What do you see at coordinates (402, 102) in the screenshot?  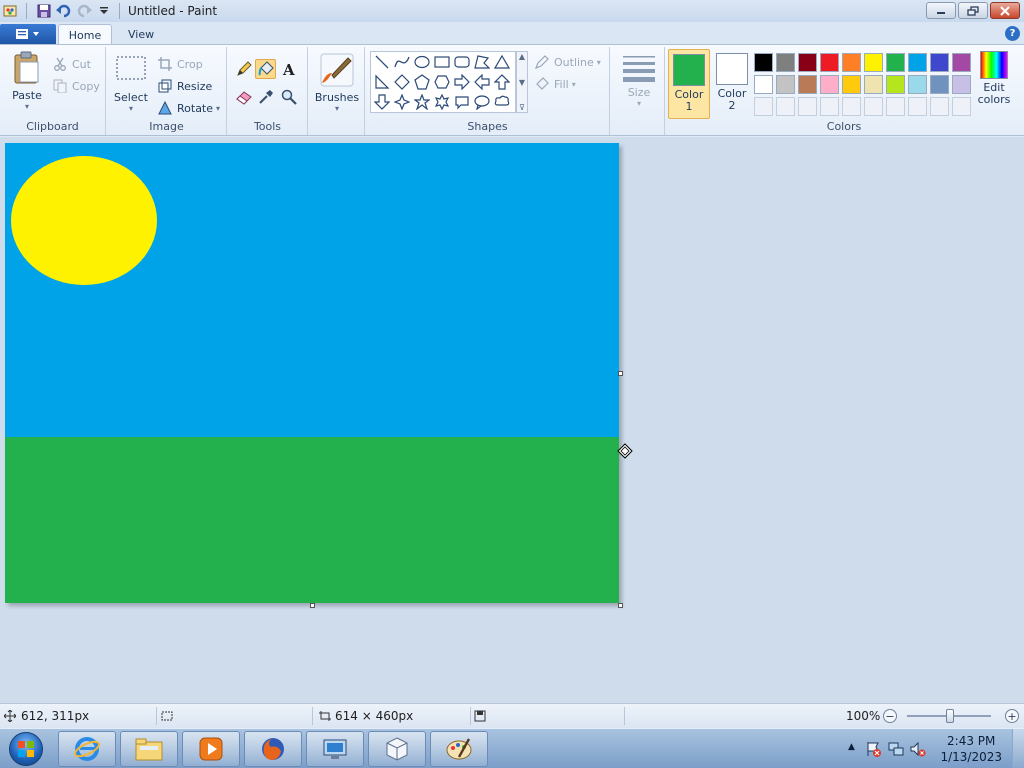 I see `four-point-star-shape` at bounding box center [402, 102].